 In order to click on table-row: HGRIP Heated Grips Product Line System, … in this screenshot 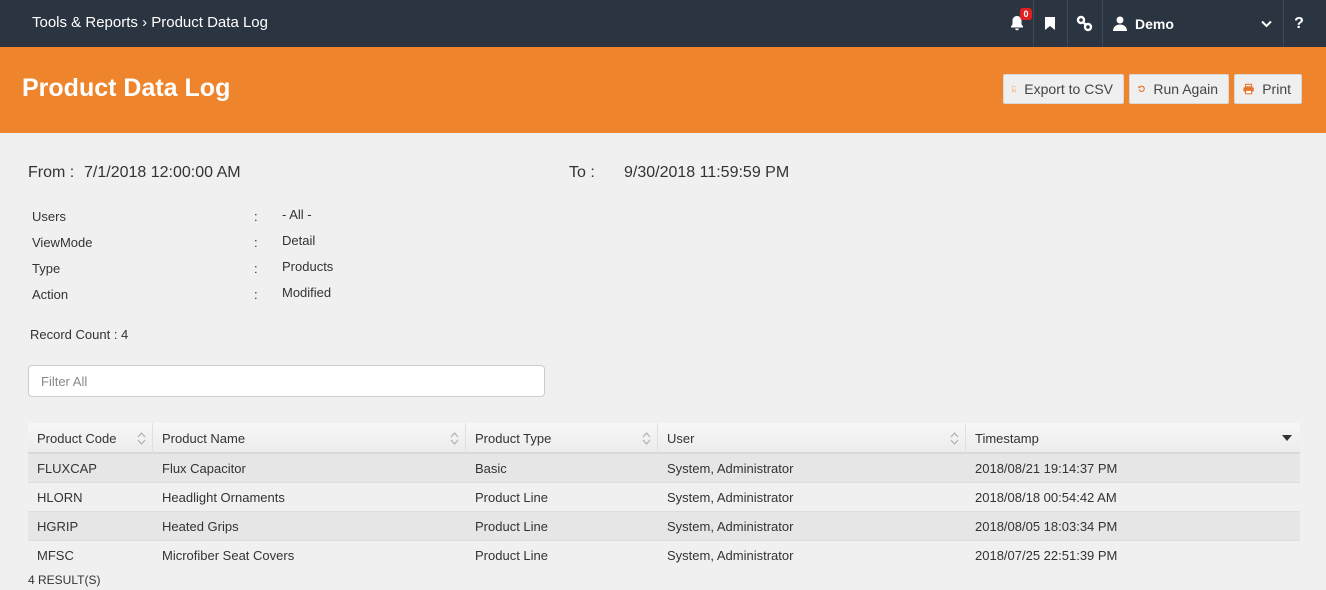, I will do `click(664, 526)`.